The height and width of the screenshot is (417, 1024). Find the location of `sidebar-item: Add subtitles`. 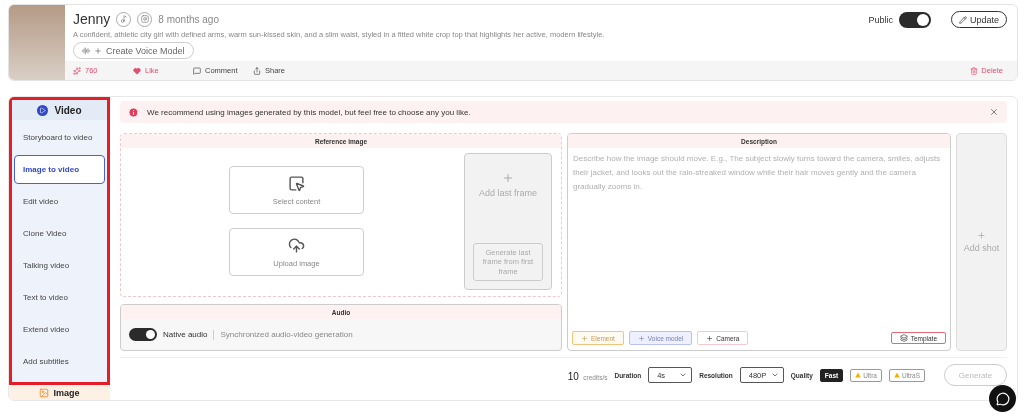

sidebar-item: Add subtitles is located at coordinates (59, 361).